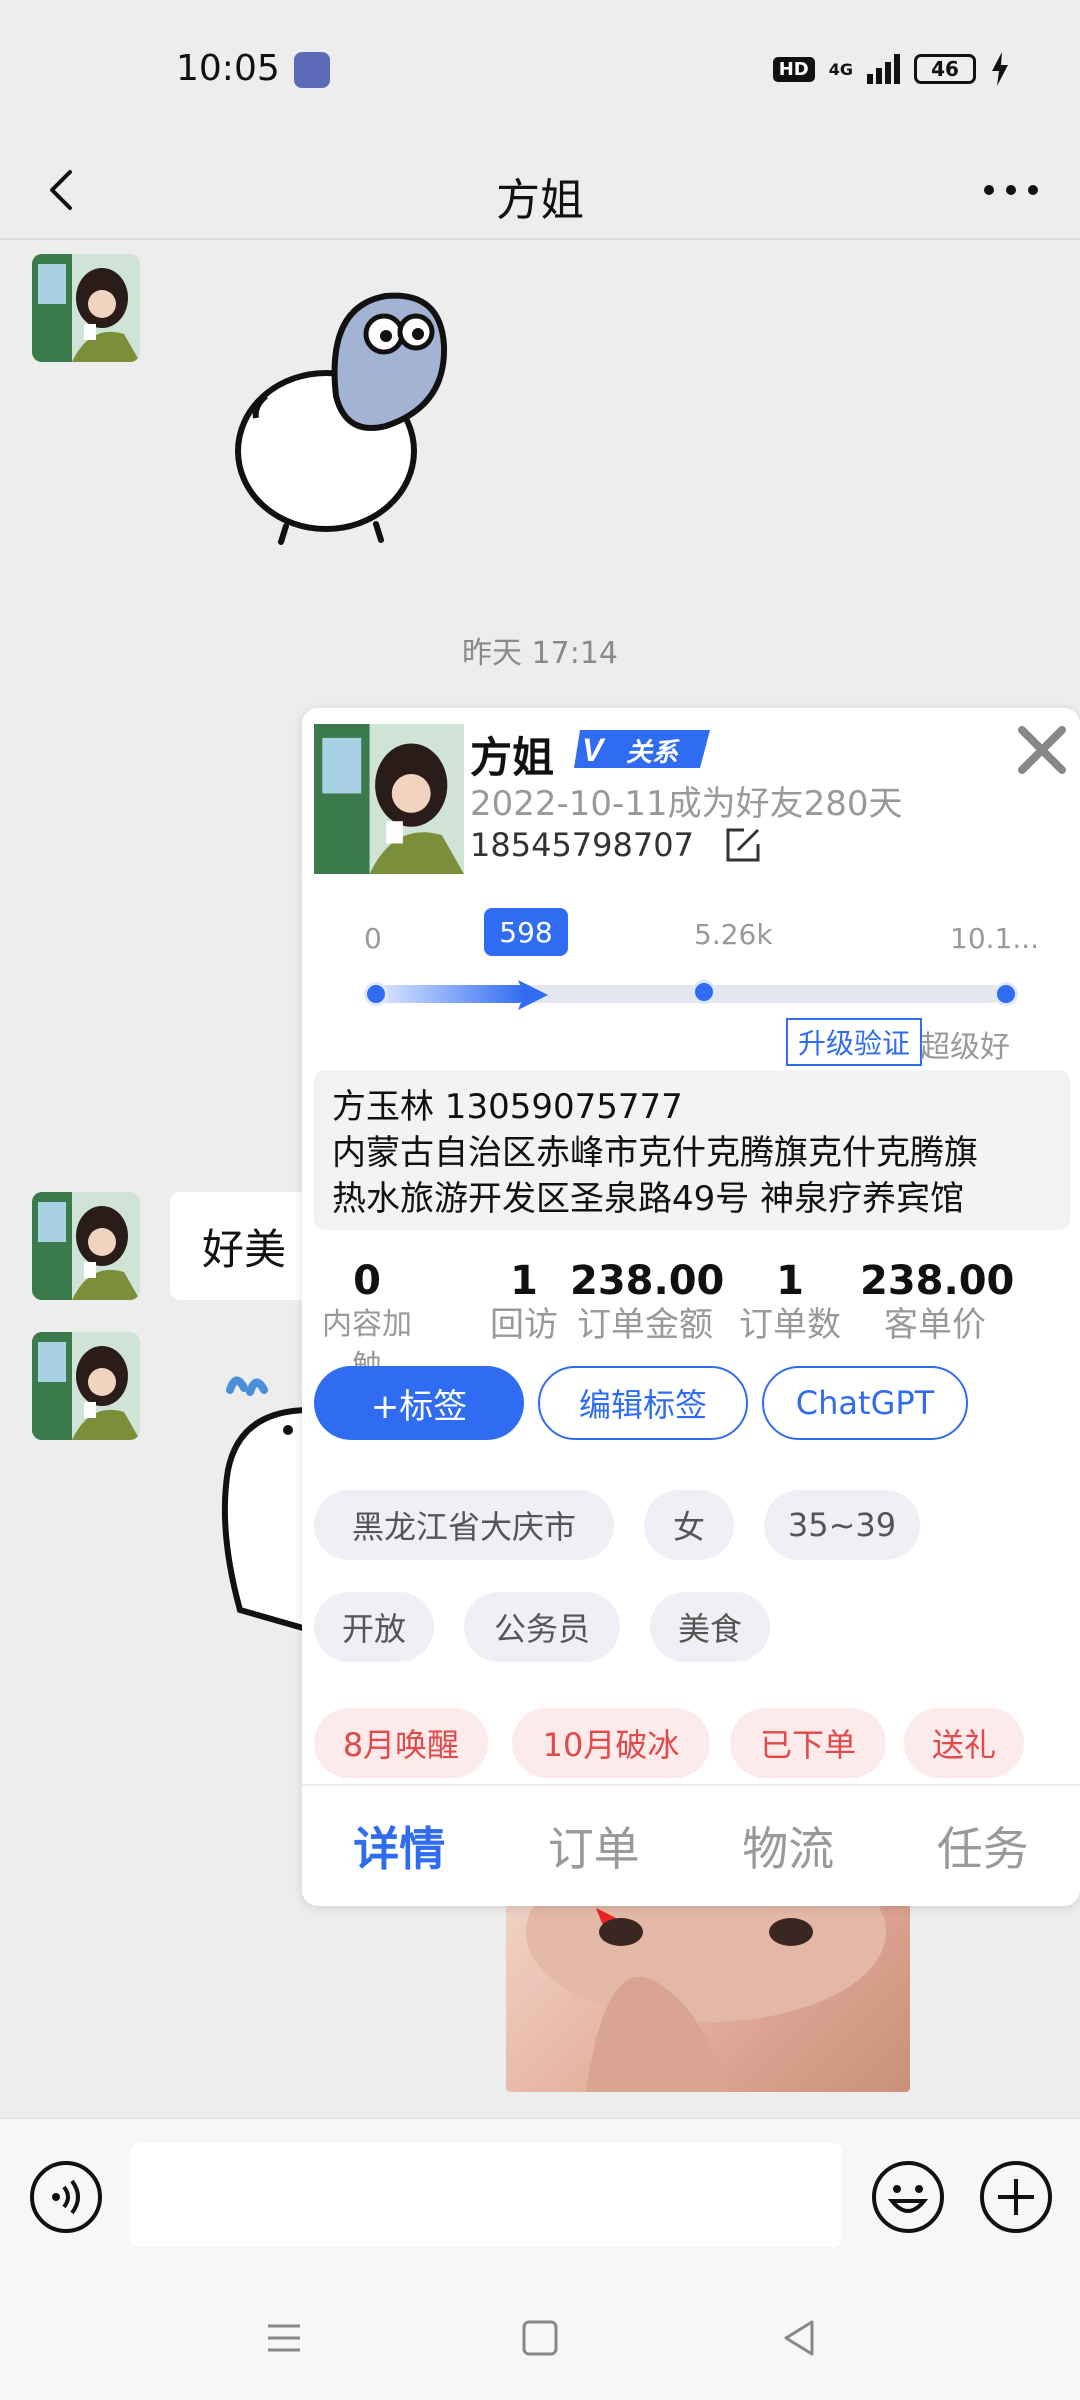 The height and width of the screenshot is (2400, 1080). I want to click on tab-logistics: 物流, so click(788, 1846).